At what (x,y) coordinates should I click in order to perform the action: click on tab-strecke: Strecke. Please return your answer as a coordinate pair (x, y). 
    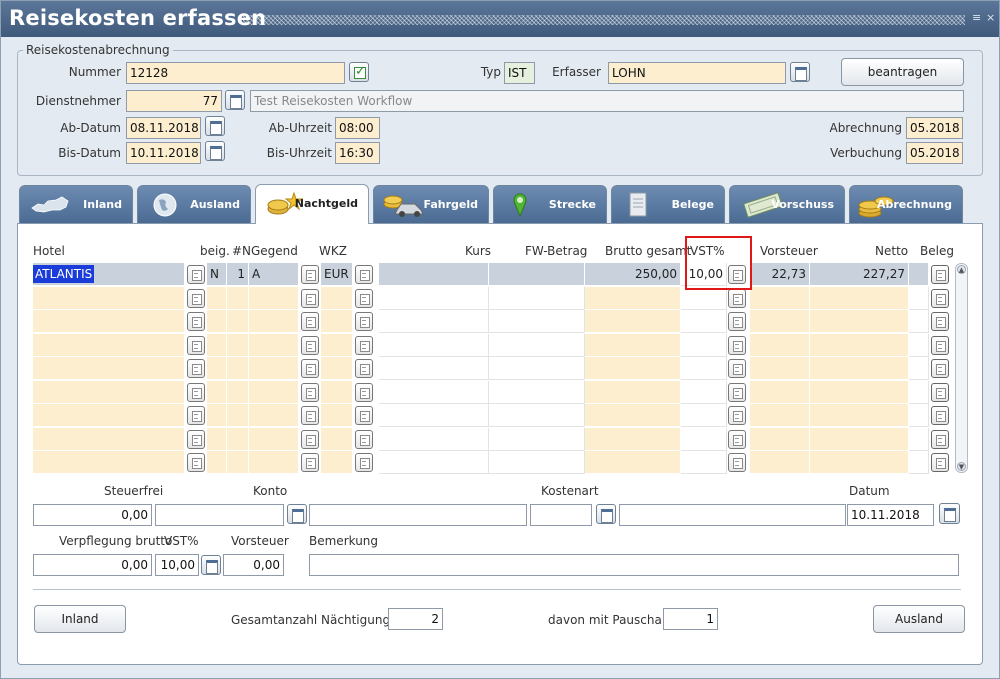
    Looking at the image, I should click on (550, 204).